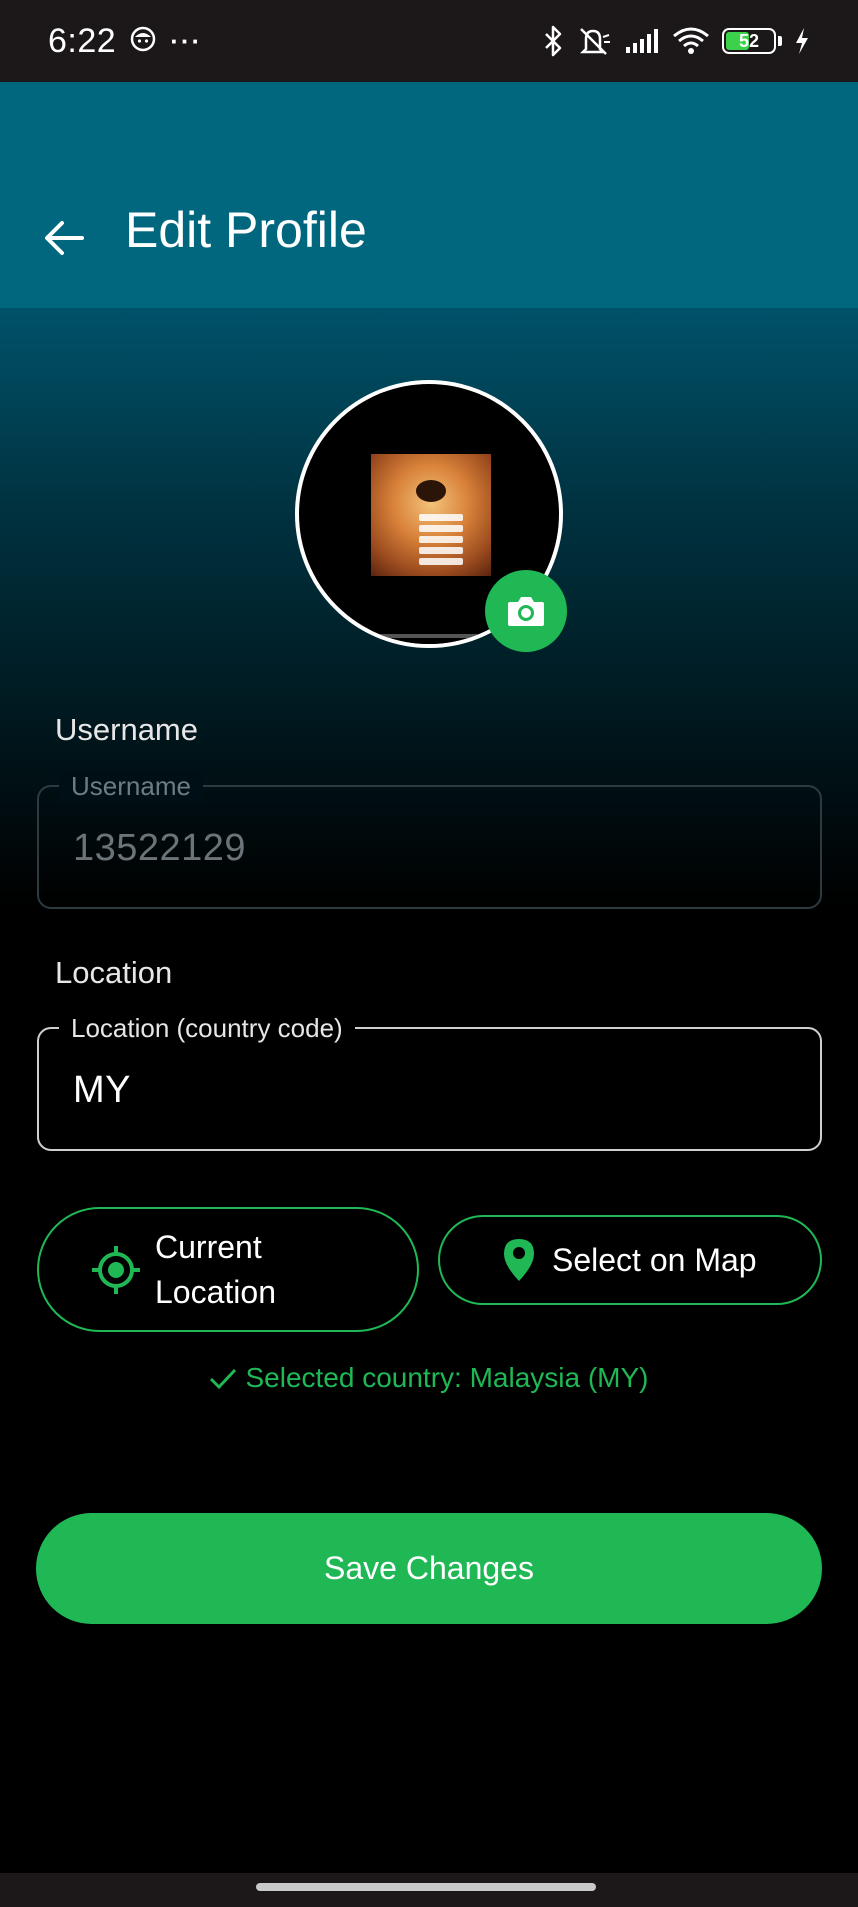  What do you see at coordinates (691, 41) in the screenshot?
I see `wifi-icon` at bounding box center [691, 41].